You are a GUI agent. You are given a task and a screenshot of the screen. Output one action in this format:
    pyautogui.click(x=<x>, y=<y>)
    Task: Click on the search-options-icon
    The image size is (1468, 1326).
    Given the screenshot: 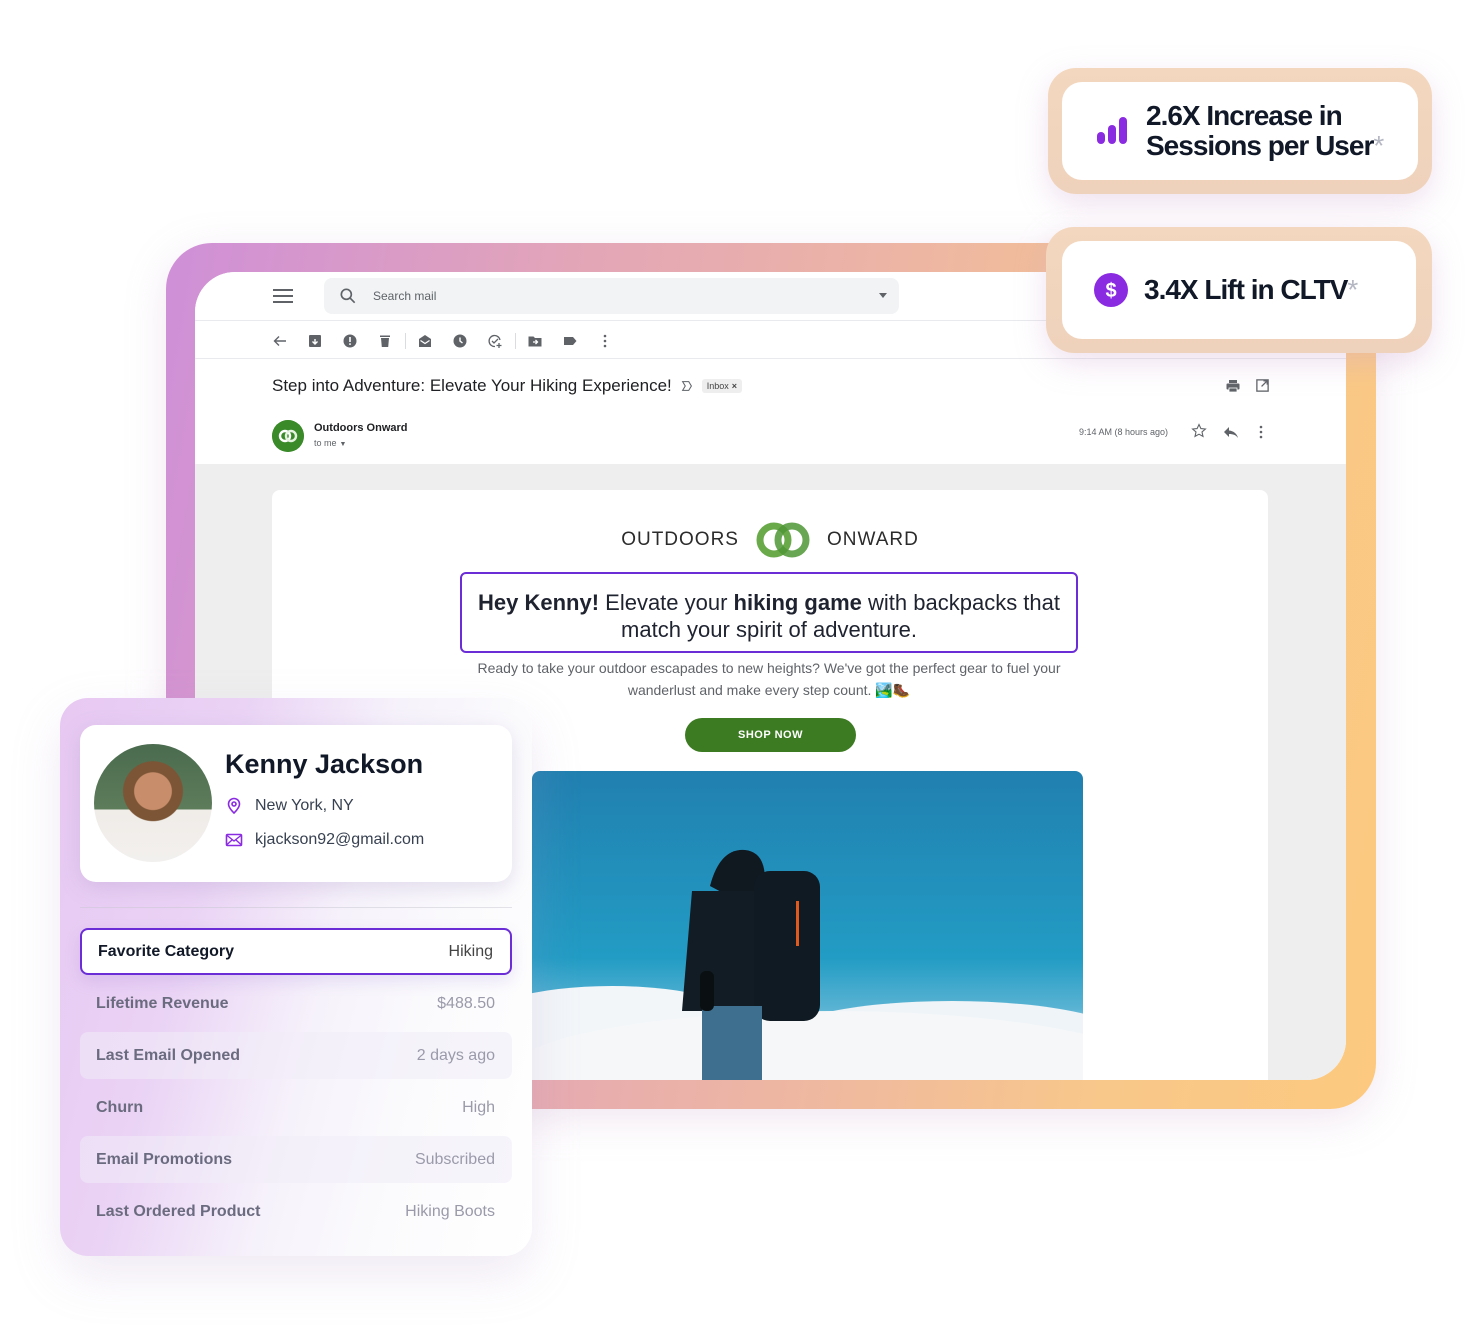 What is the action you would take?
    pyautogui.click(x=883, y=295)
    